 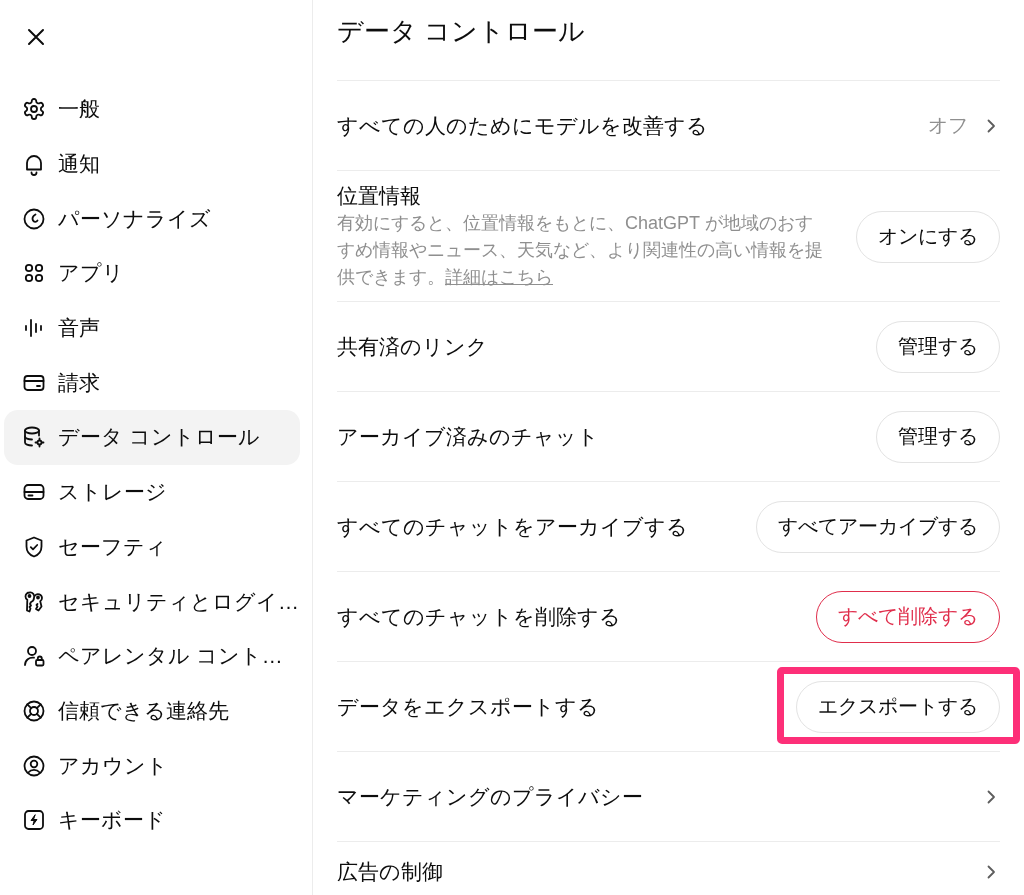 I want to click on database-gear-icon, so click(x=34, y=437).